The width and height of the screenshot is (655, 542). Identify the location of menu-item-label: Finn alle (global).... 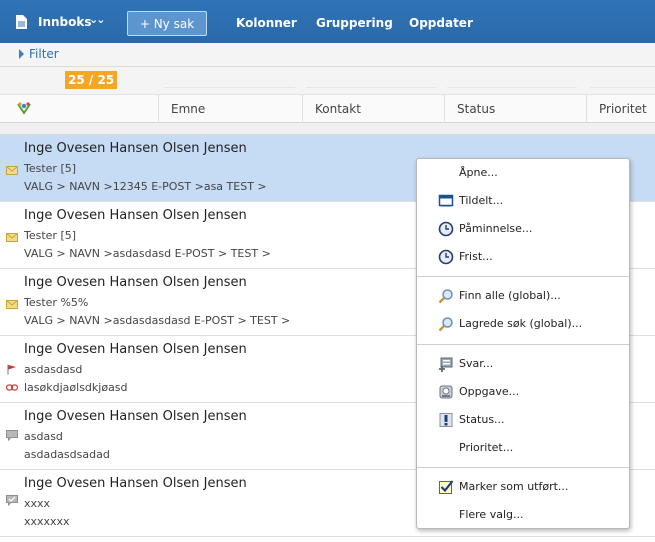
(510, 295).